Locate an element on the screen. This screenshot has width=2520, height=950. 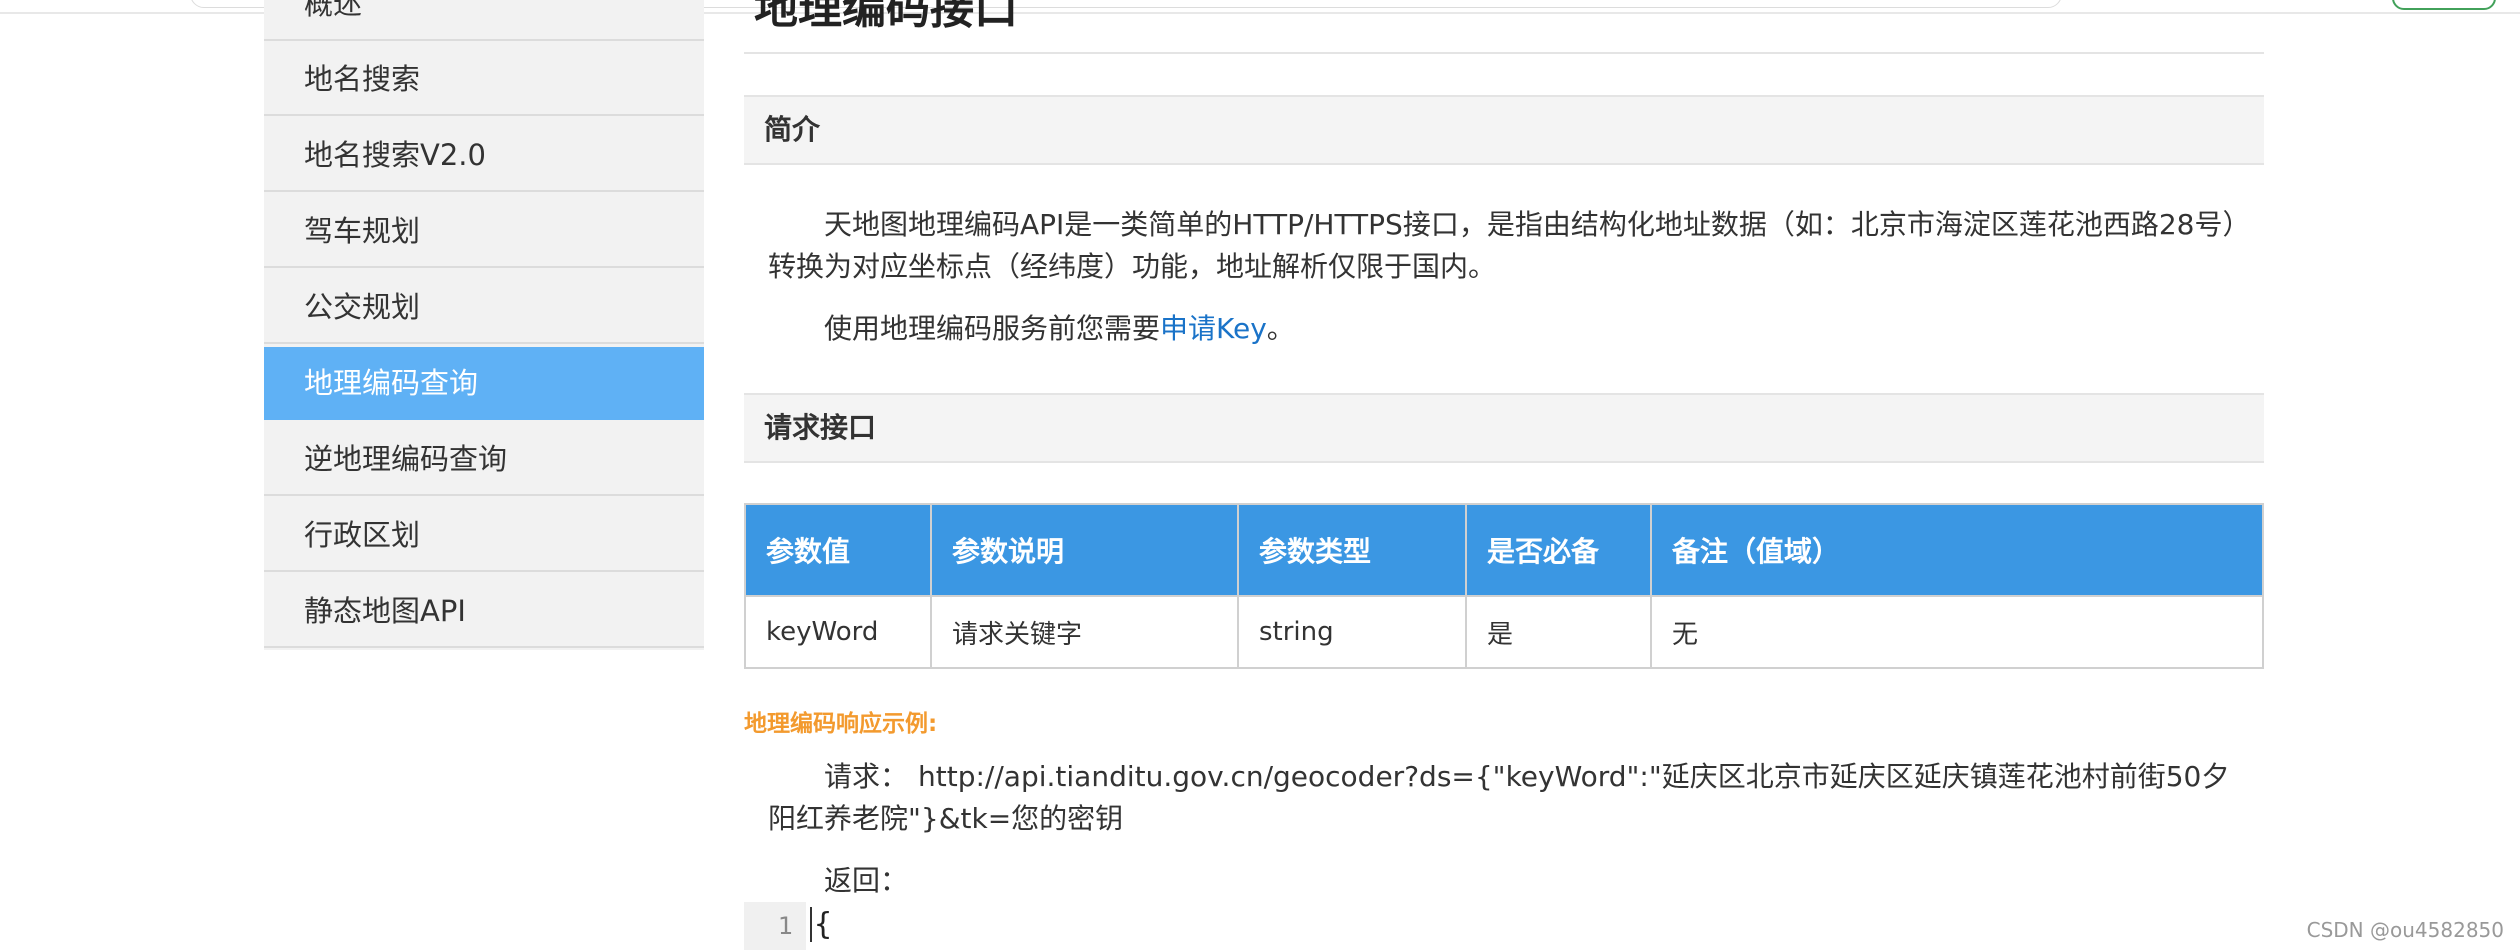
table-cell: string is located at coordinates (1352, 632).